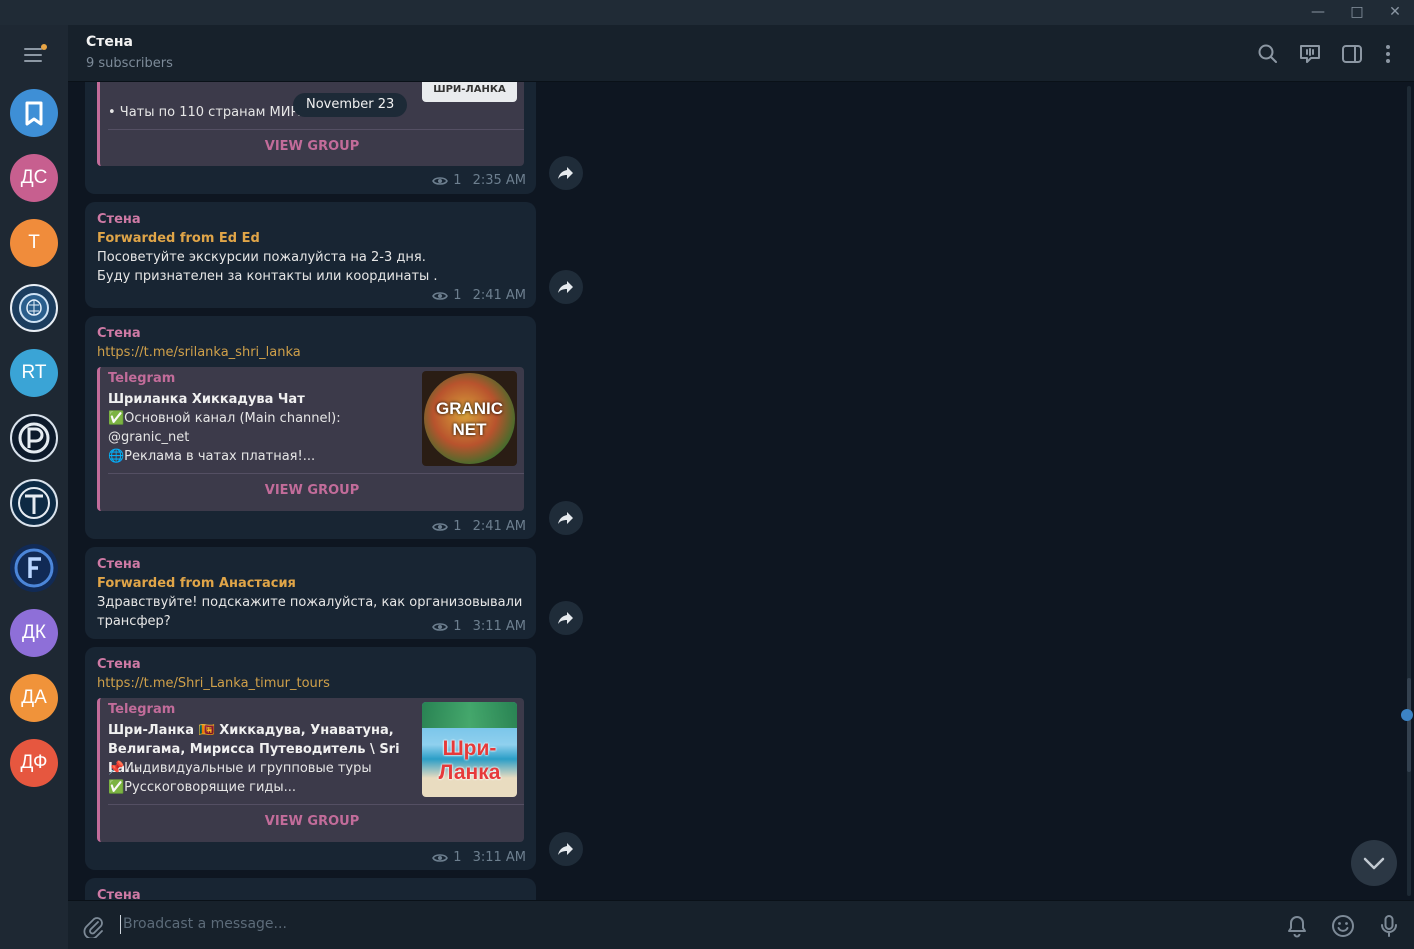 Image resolution: width=1414 pixels, height=949 pixels. Describe the element at coordinates (469, 408) in the screenshot. I see `thumb-caption: GRANIC` at that location.